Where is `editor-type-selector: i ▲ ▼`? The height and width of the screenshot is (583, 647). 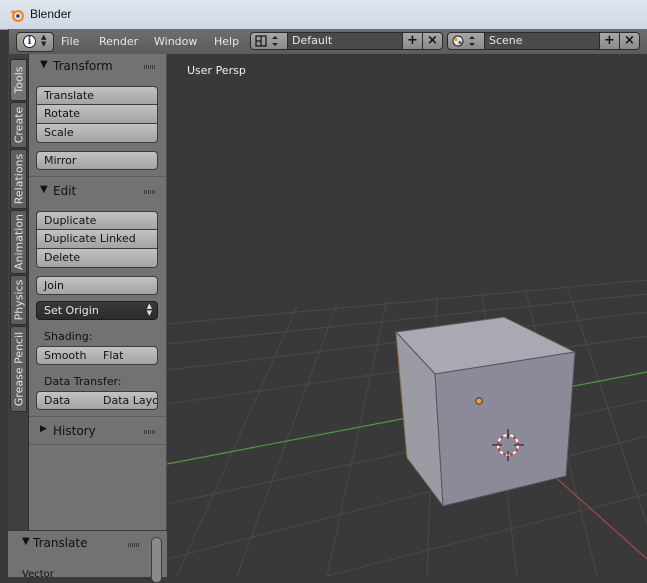
editor-type-selector: i ▲ ▼ is located at coordinates (35, 42).